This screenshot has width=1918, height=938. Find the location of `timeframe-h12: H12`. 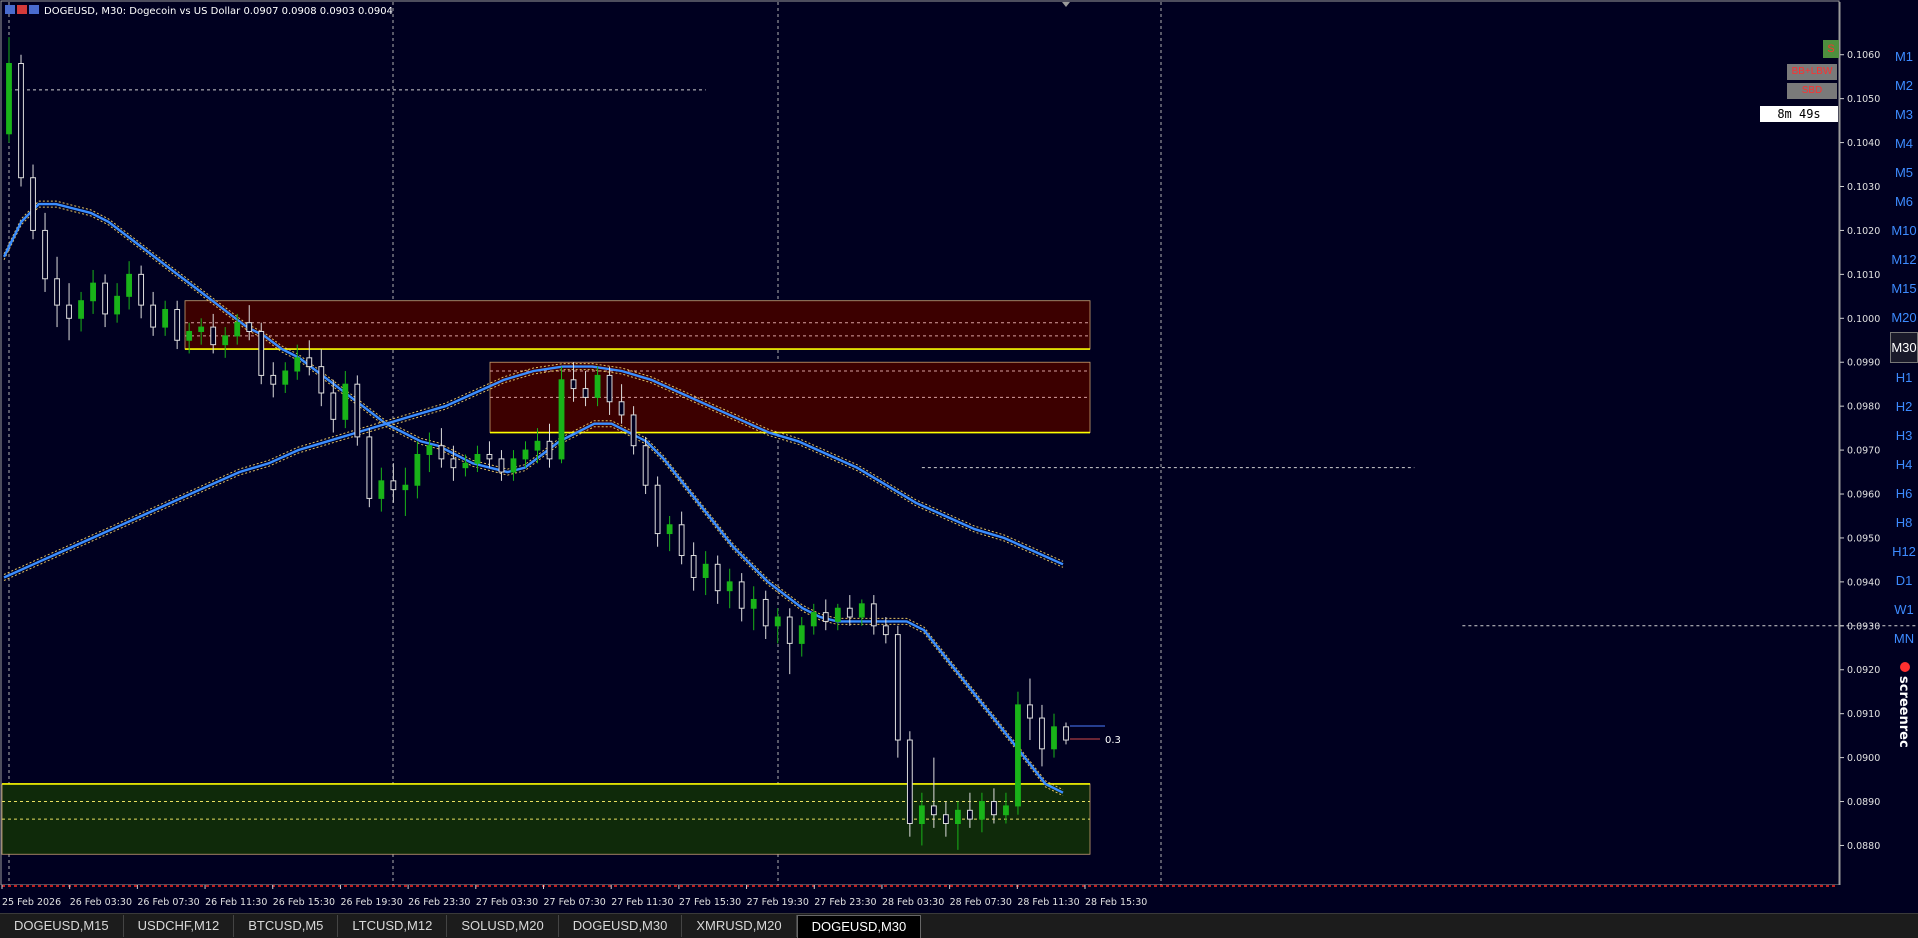

timeframe-h12: H12 is located at coordinates (1904, 551).